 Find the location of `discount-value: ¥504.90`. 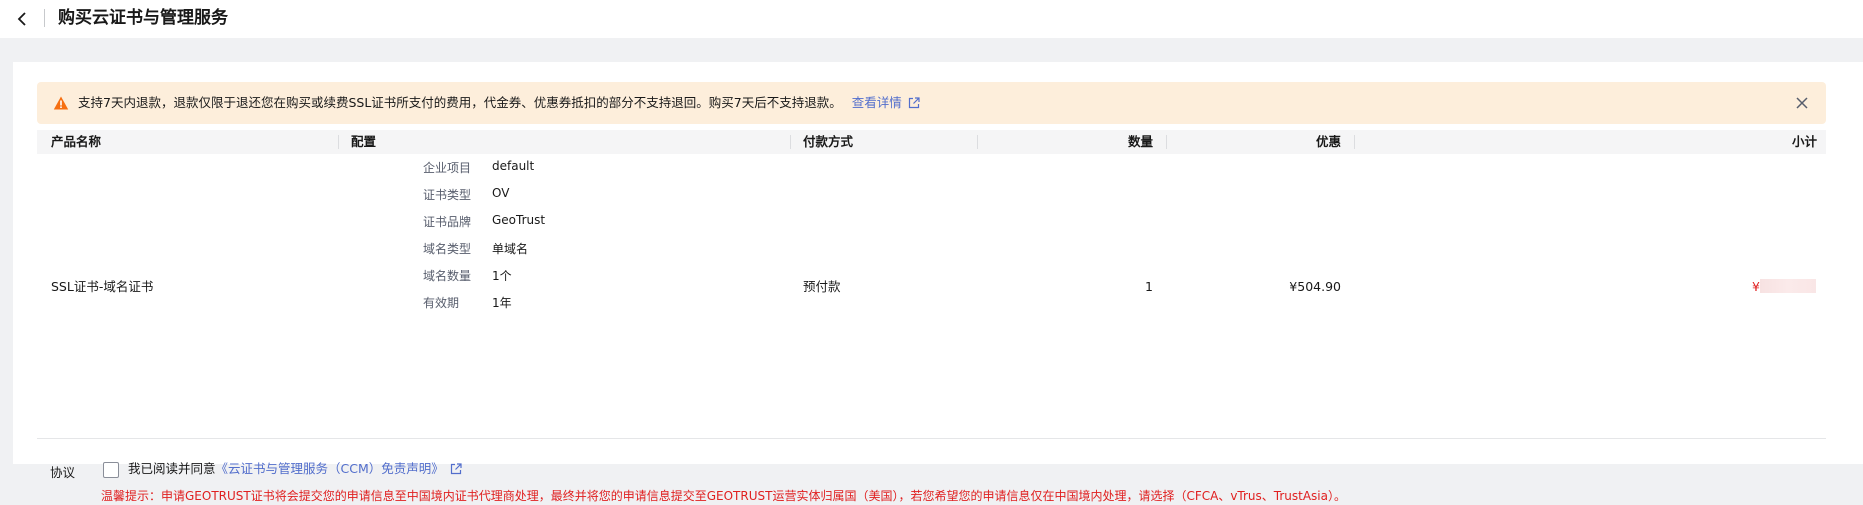

discount-value: ¥504.90 is located at coordinates (1315, 286).